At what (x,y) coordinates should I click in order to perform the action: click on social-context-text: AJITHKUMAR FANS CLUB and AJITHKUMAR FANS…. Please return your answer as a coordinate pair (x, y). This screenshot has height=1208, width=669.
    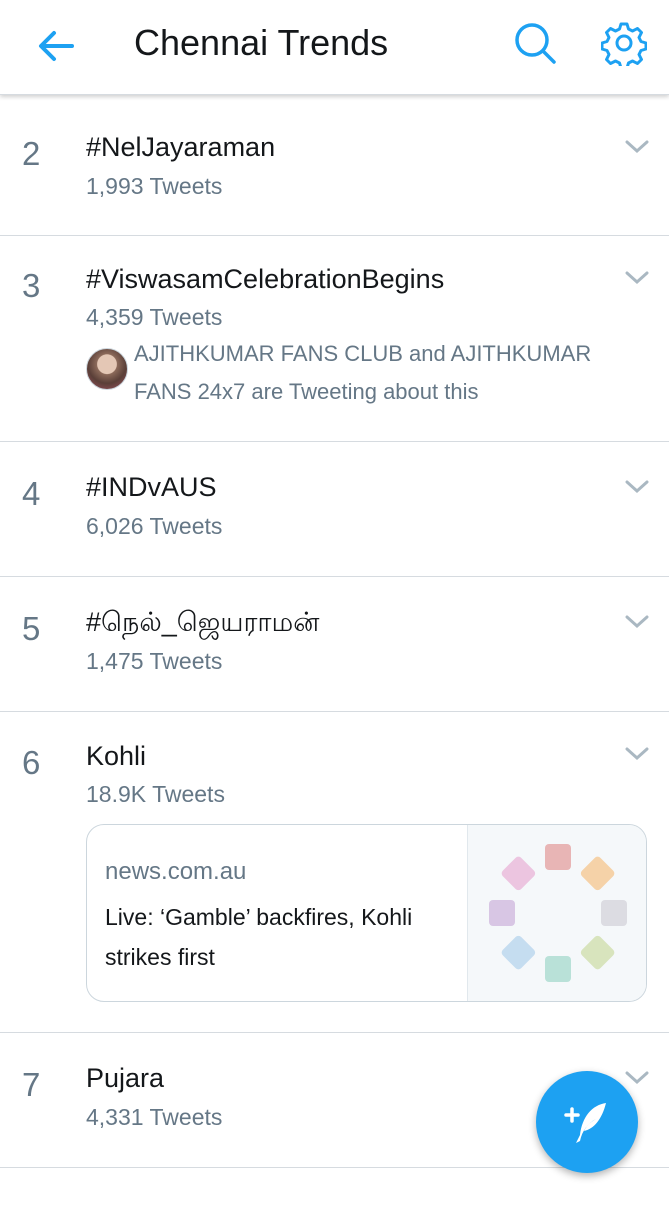
    Looking at the image, I should click on (363, 372).